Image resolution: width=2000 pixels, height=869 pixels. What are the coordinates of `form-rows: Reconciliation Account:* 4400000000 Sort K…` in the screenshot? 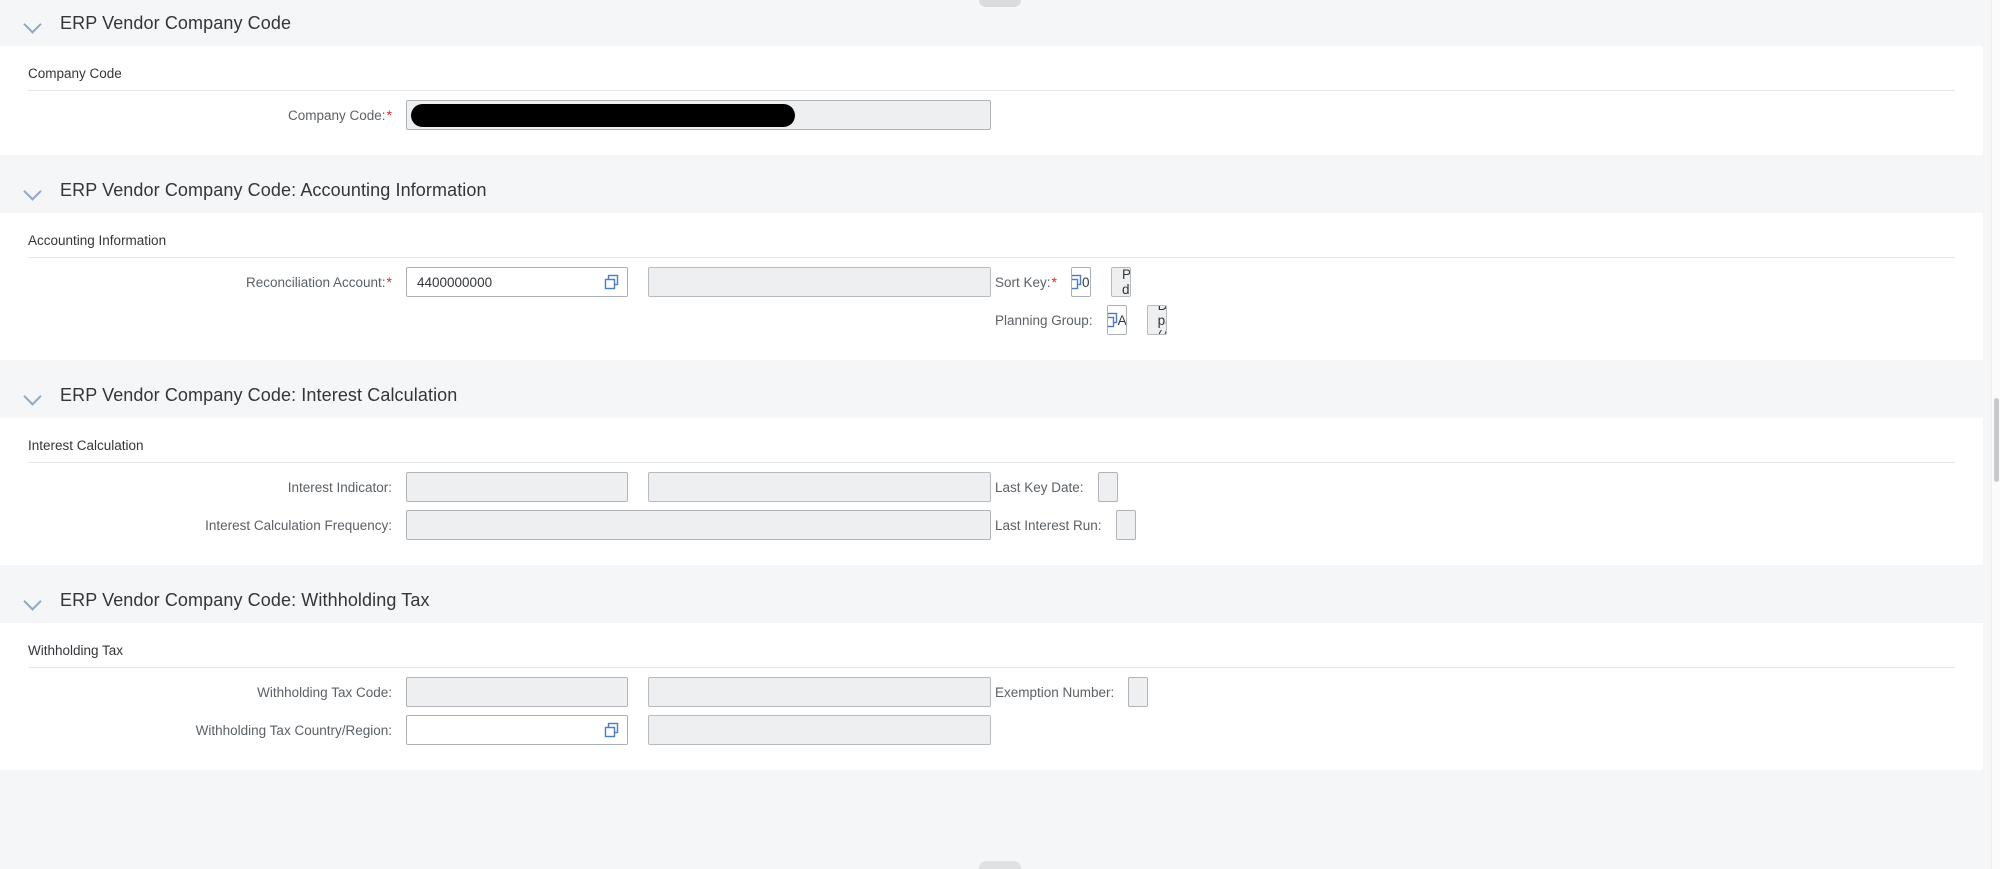 It's located at (991, 297).